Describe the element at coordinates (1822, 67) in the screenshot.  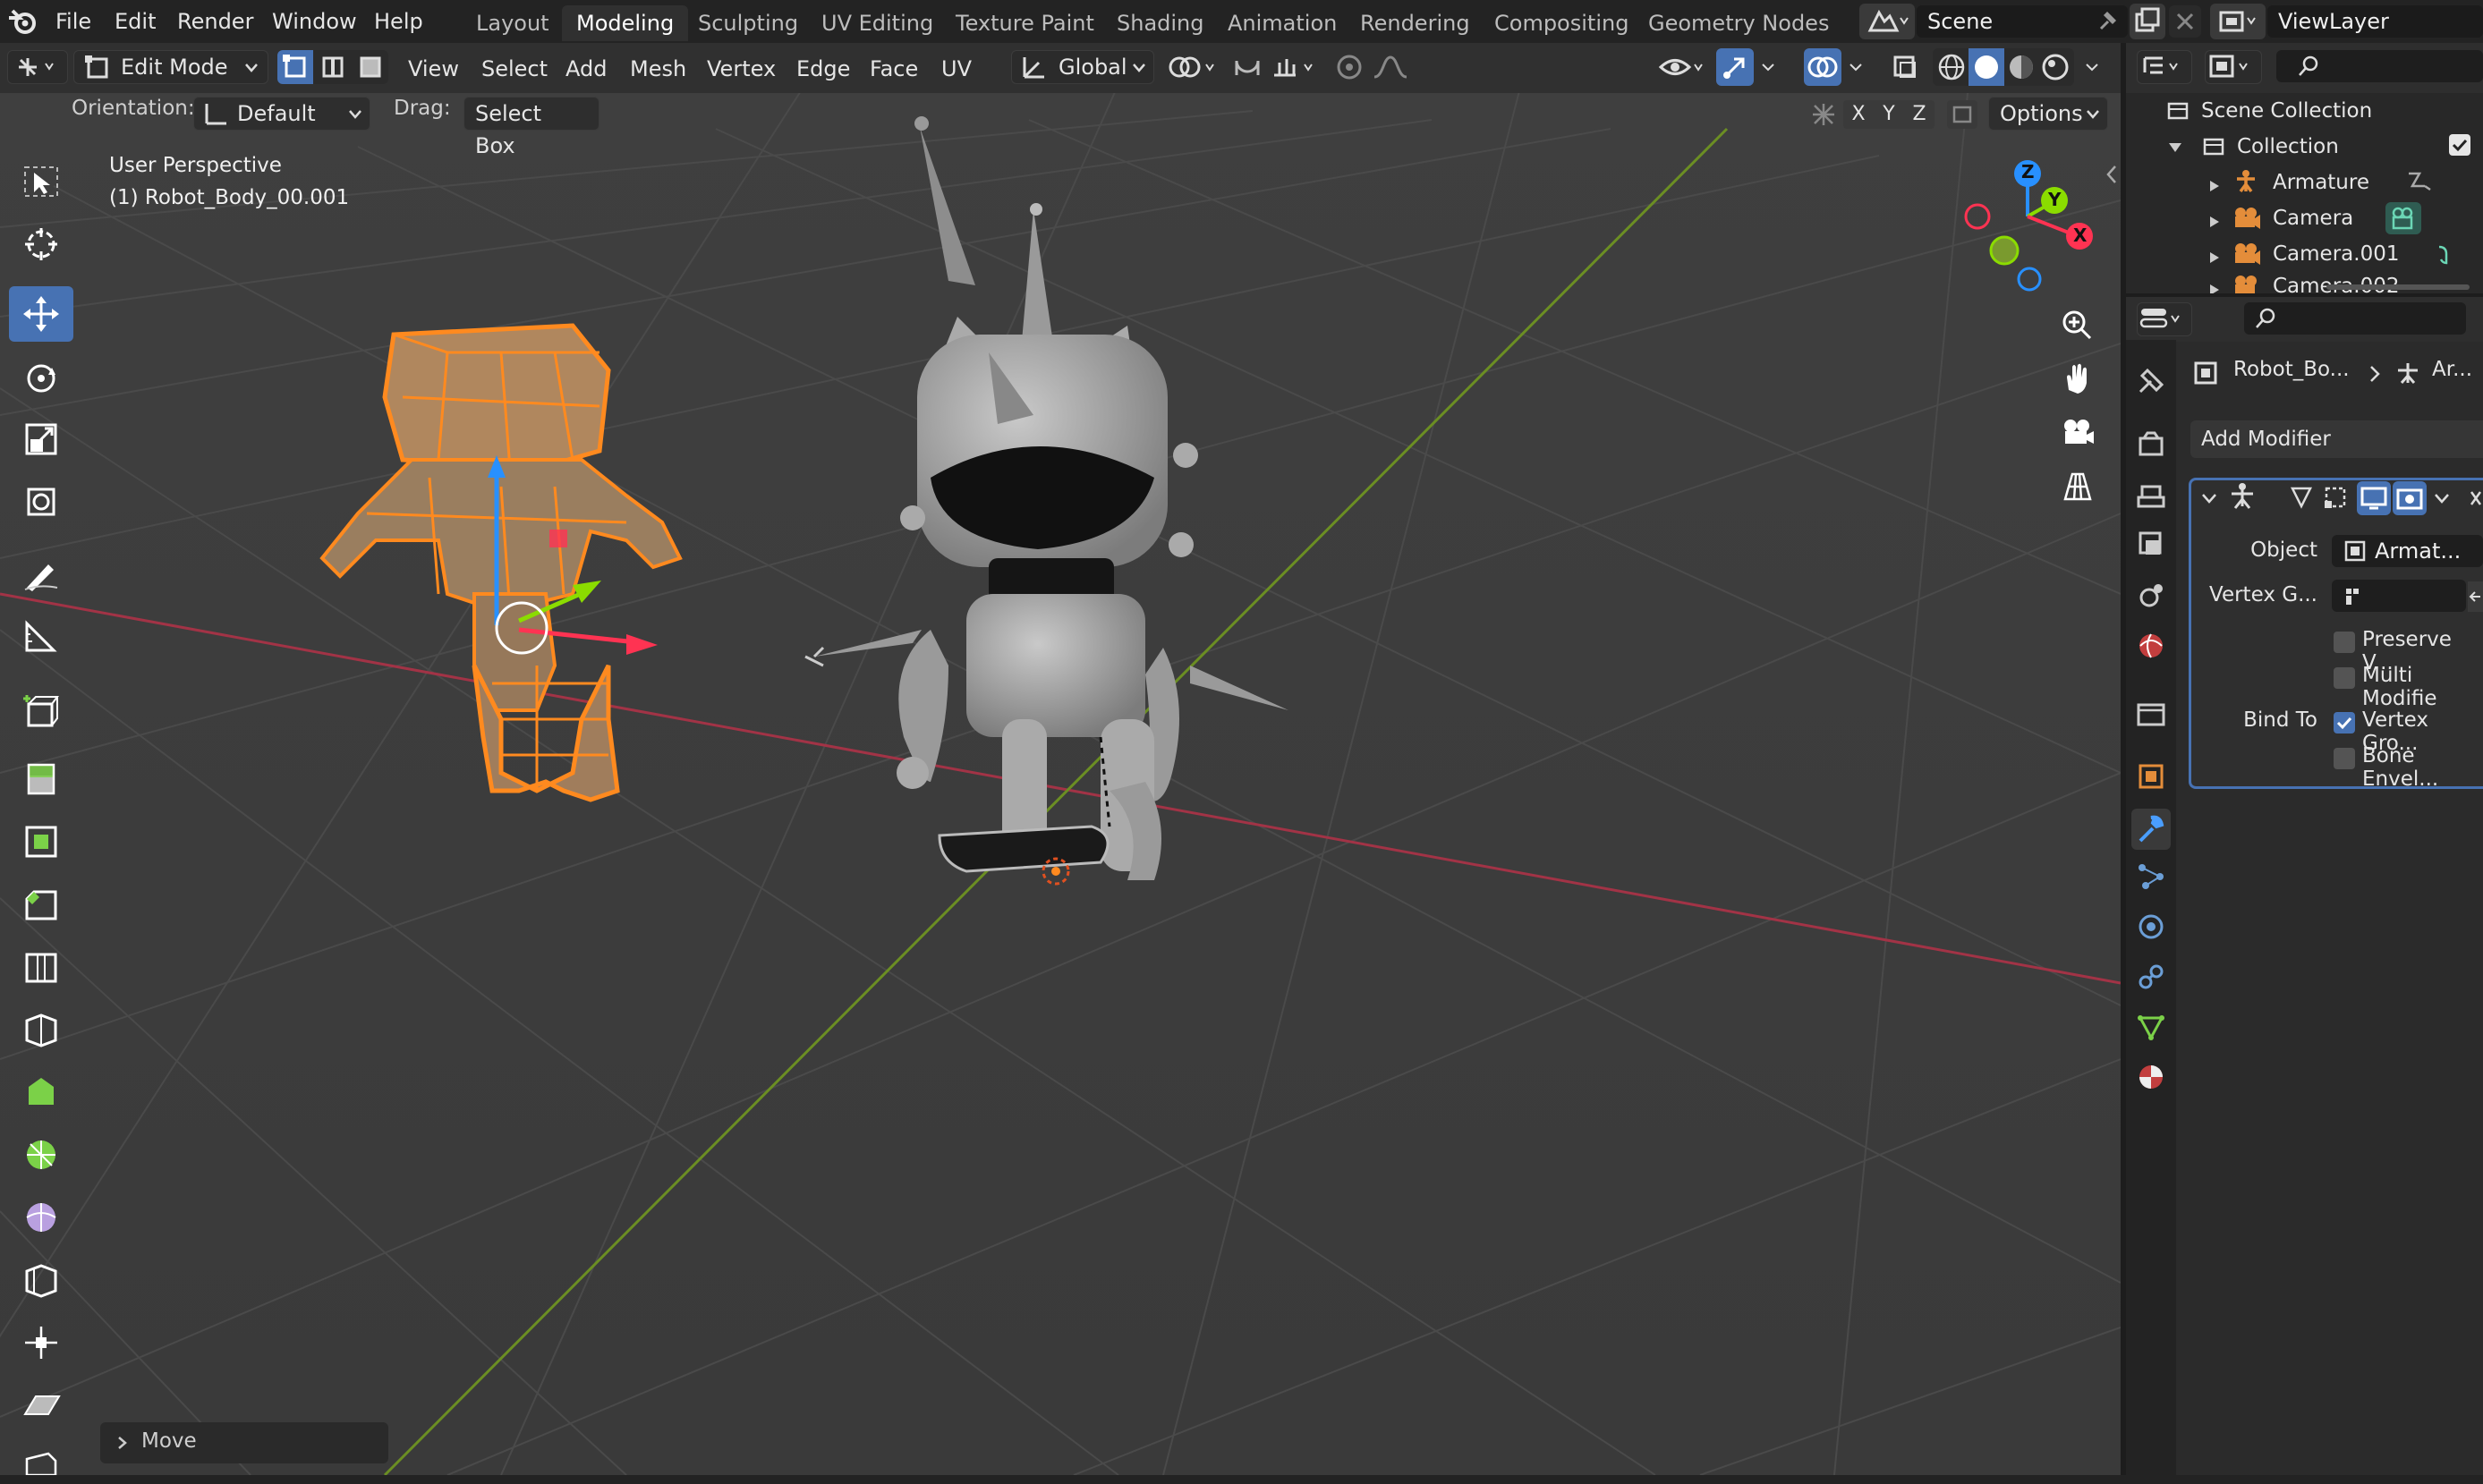
I see `show-overlays-icon` at that location.